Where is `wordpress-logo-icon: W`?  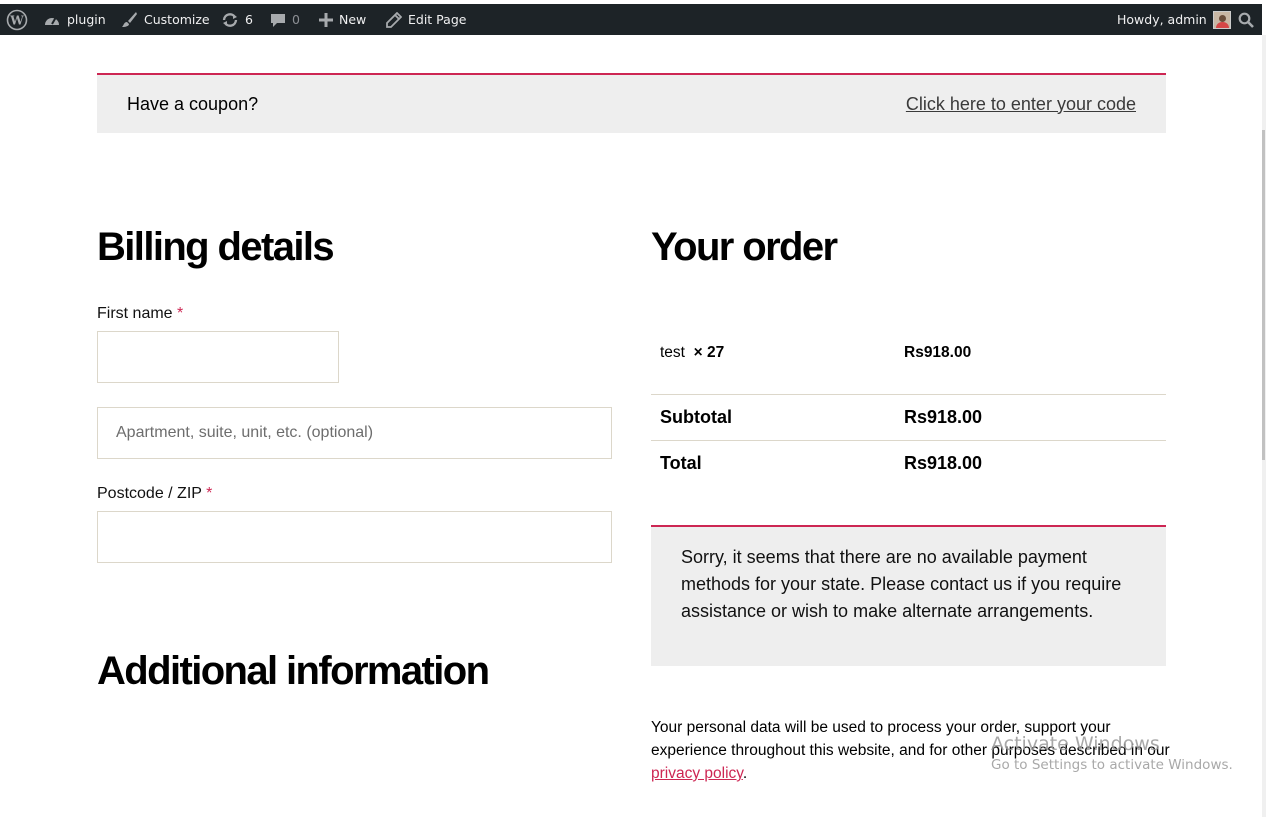 wordpress-logo-icon: W is located at coordinates (17, 19).